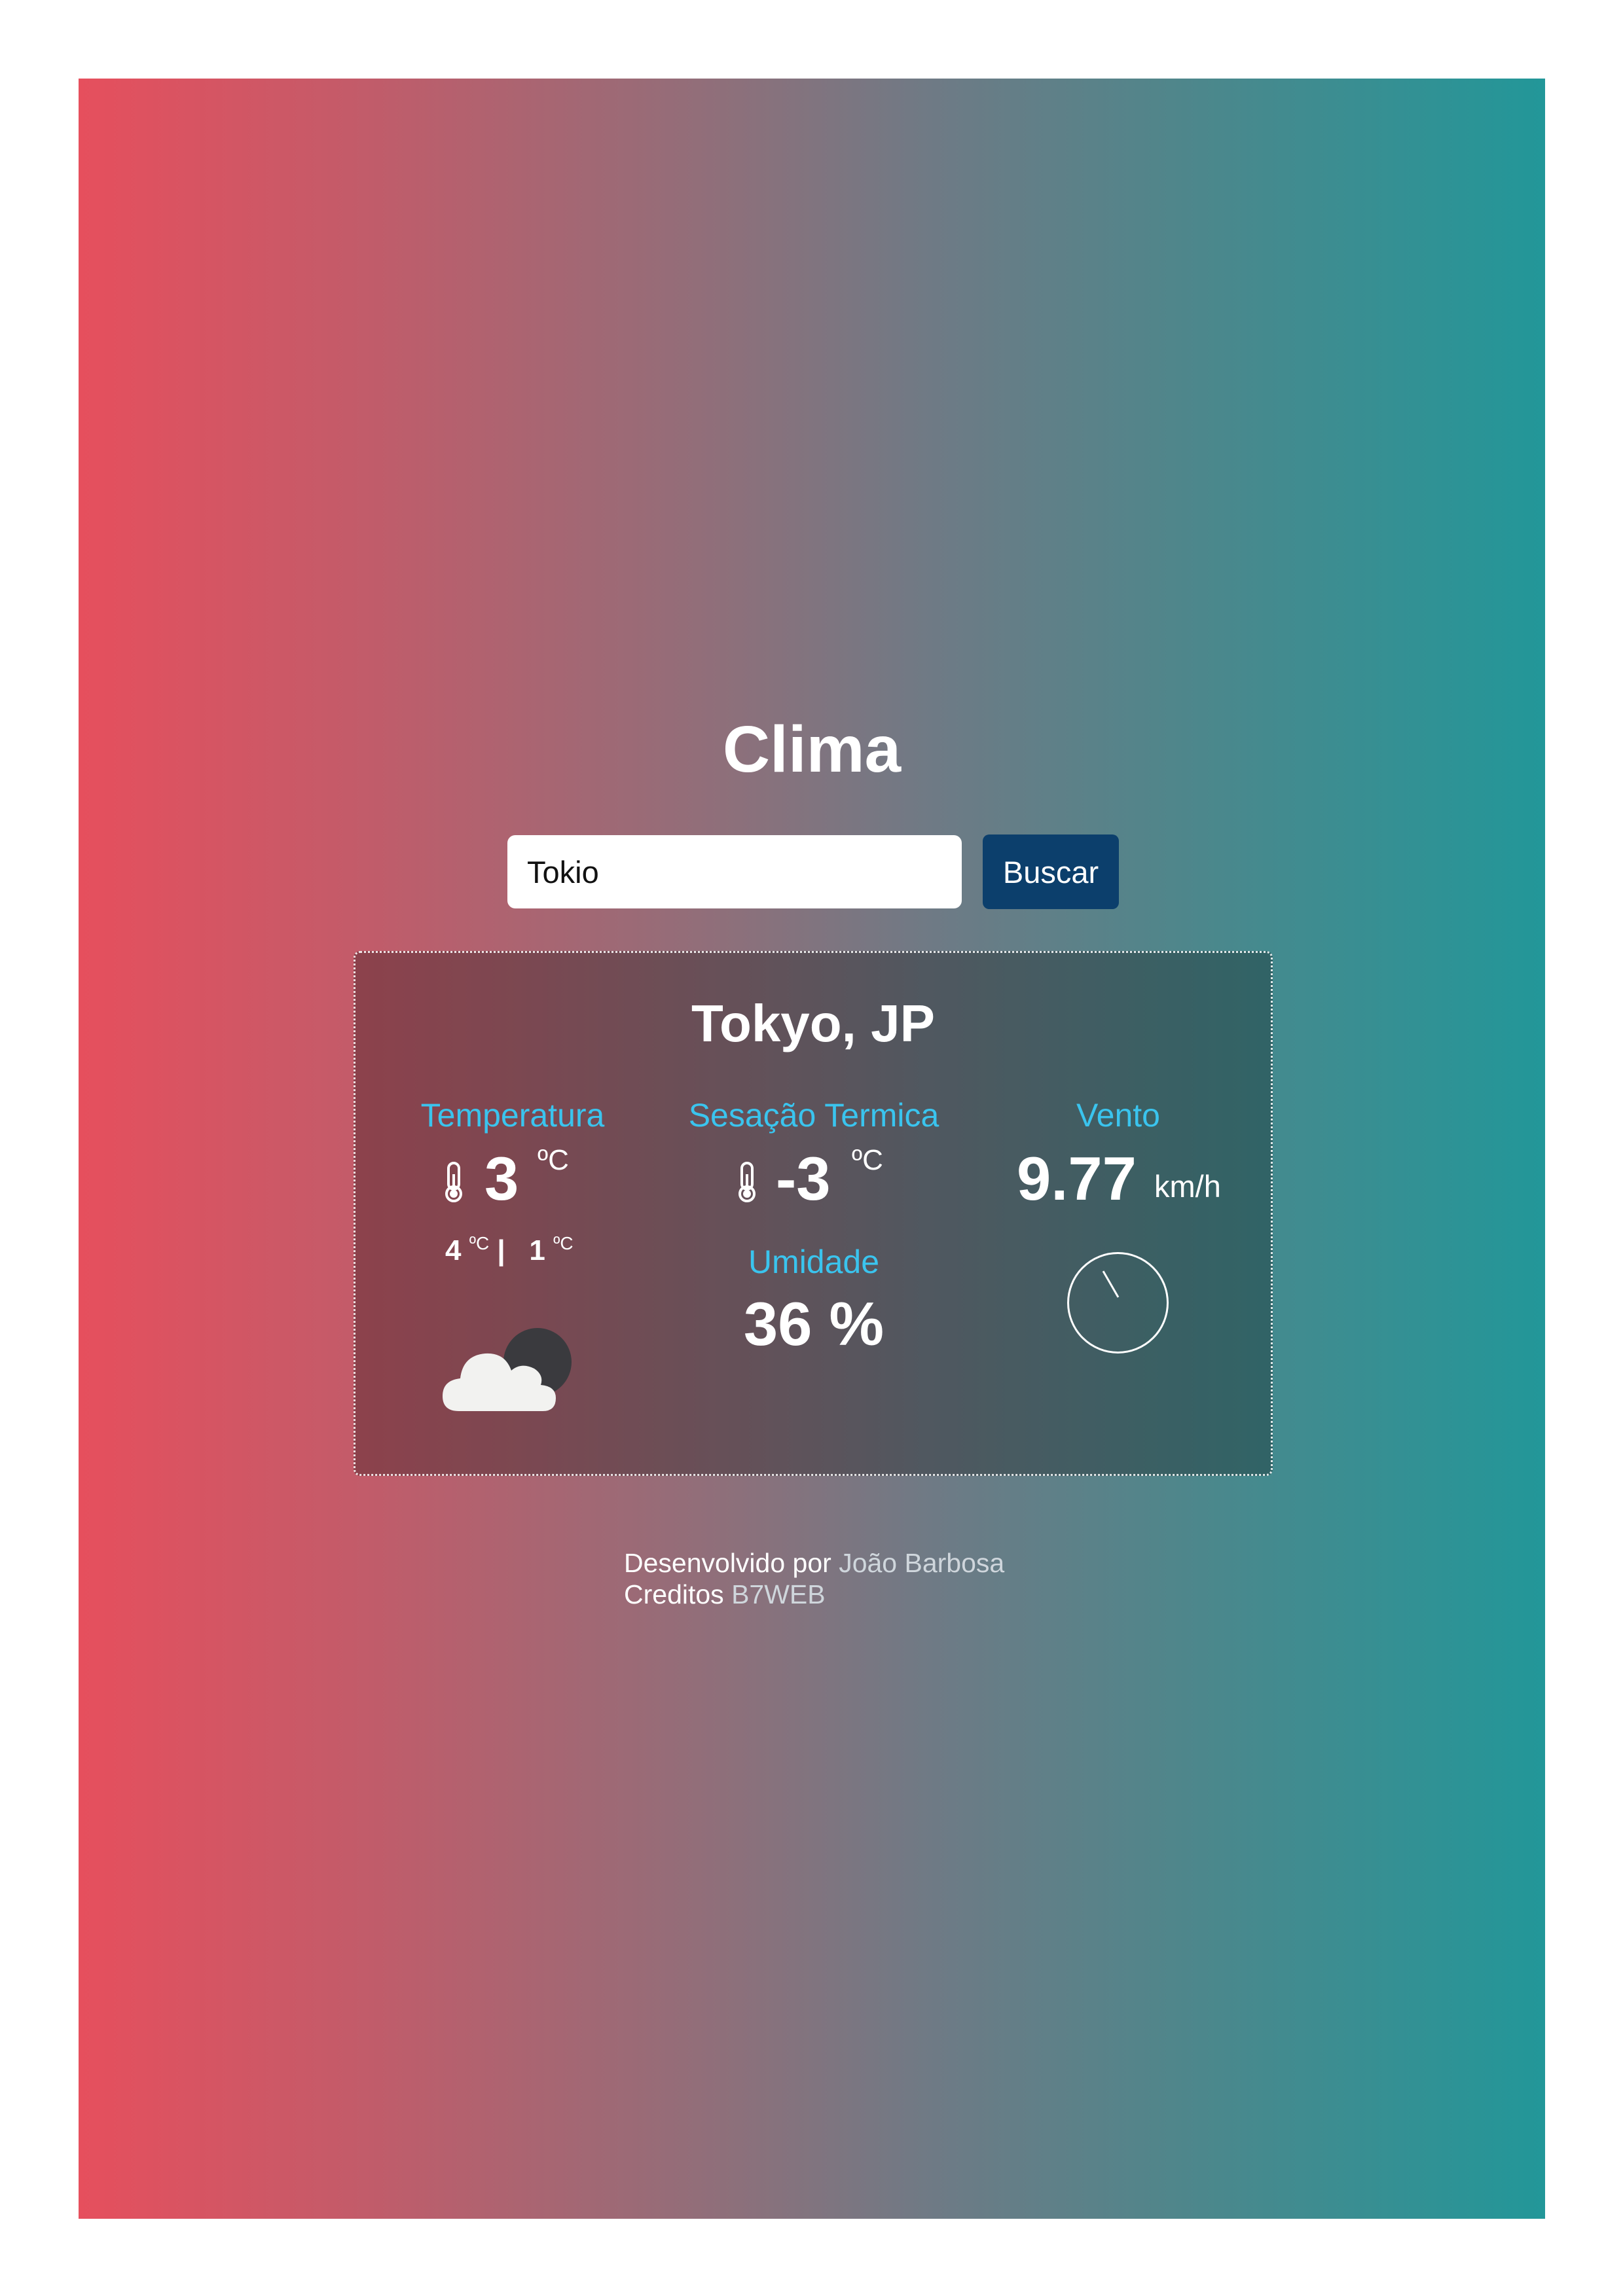 The height and width of the screenshot is (2296, 1623). I want to click on credits-line: Creditos B7WEB, so click(814, 1595).